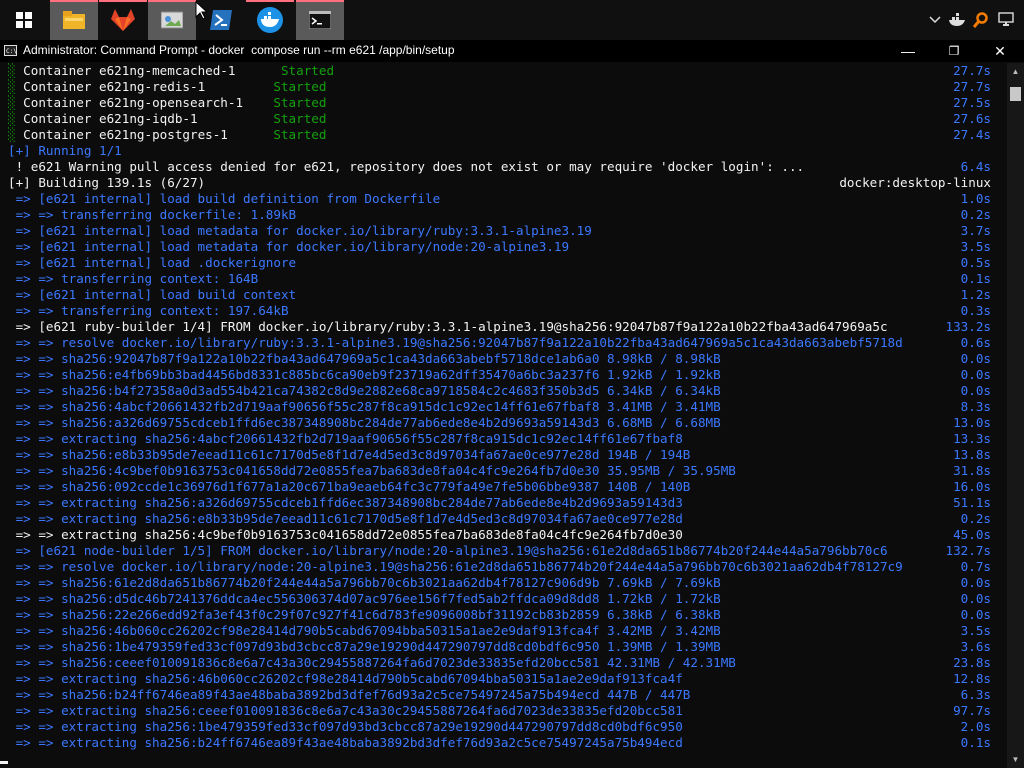  What do you see at coordinates (504, 151) in the screenshot?
I see `console-line: [+] Running 1/1` at bounding box center [504, 151].